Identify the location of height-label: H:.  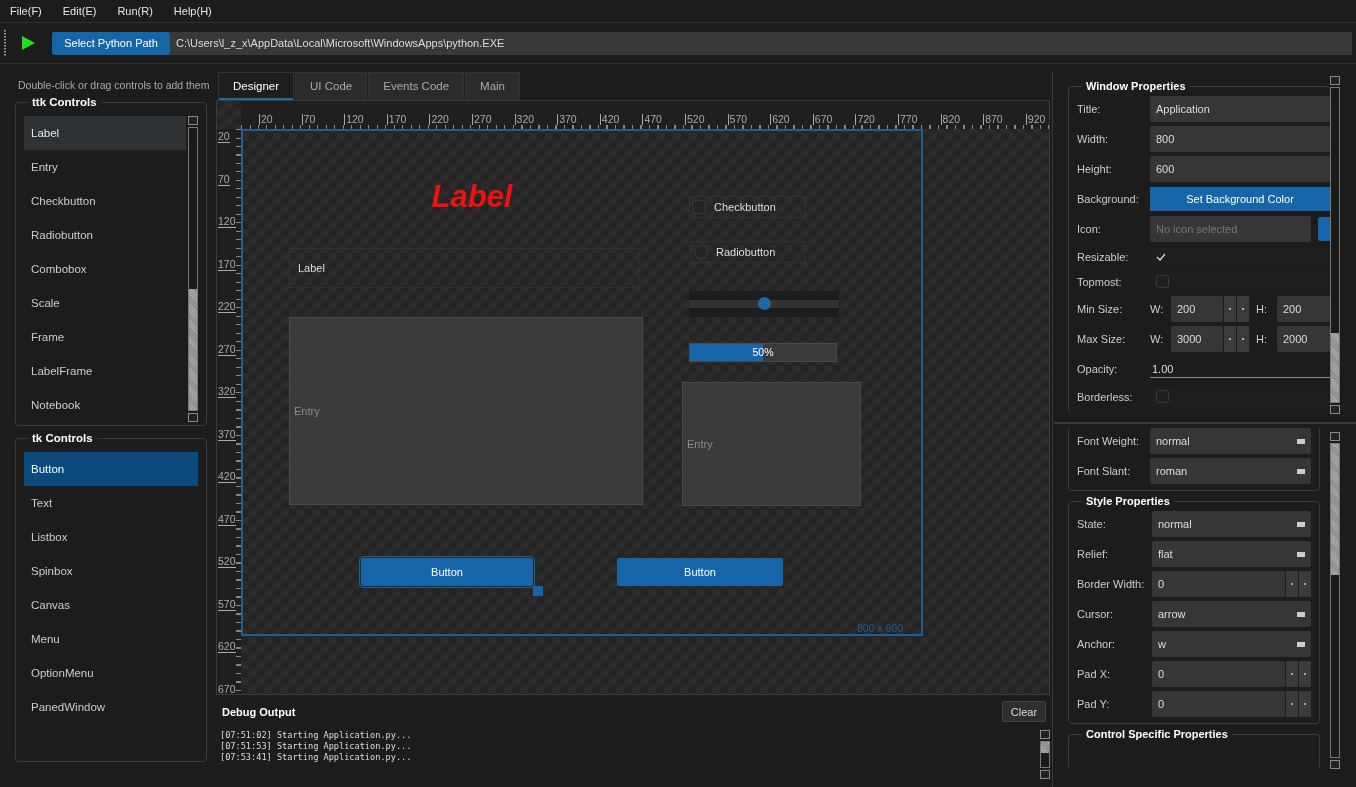
(1262, 309).